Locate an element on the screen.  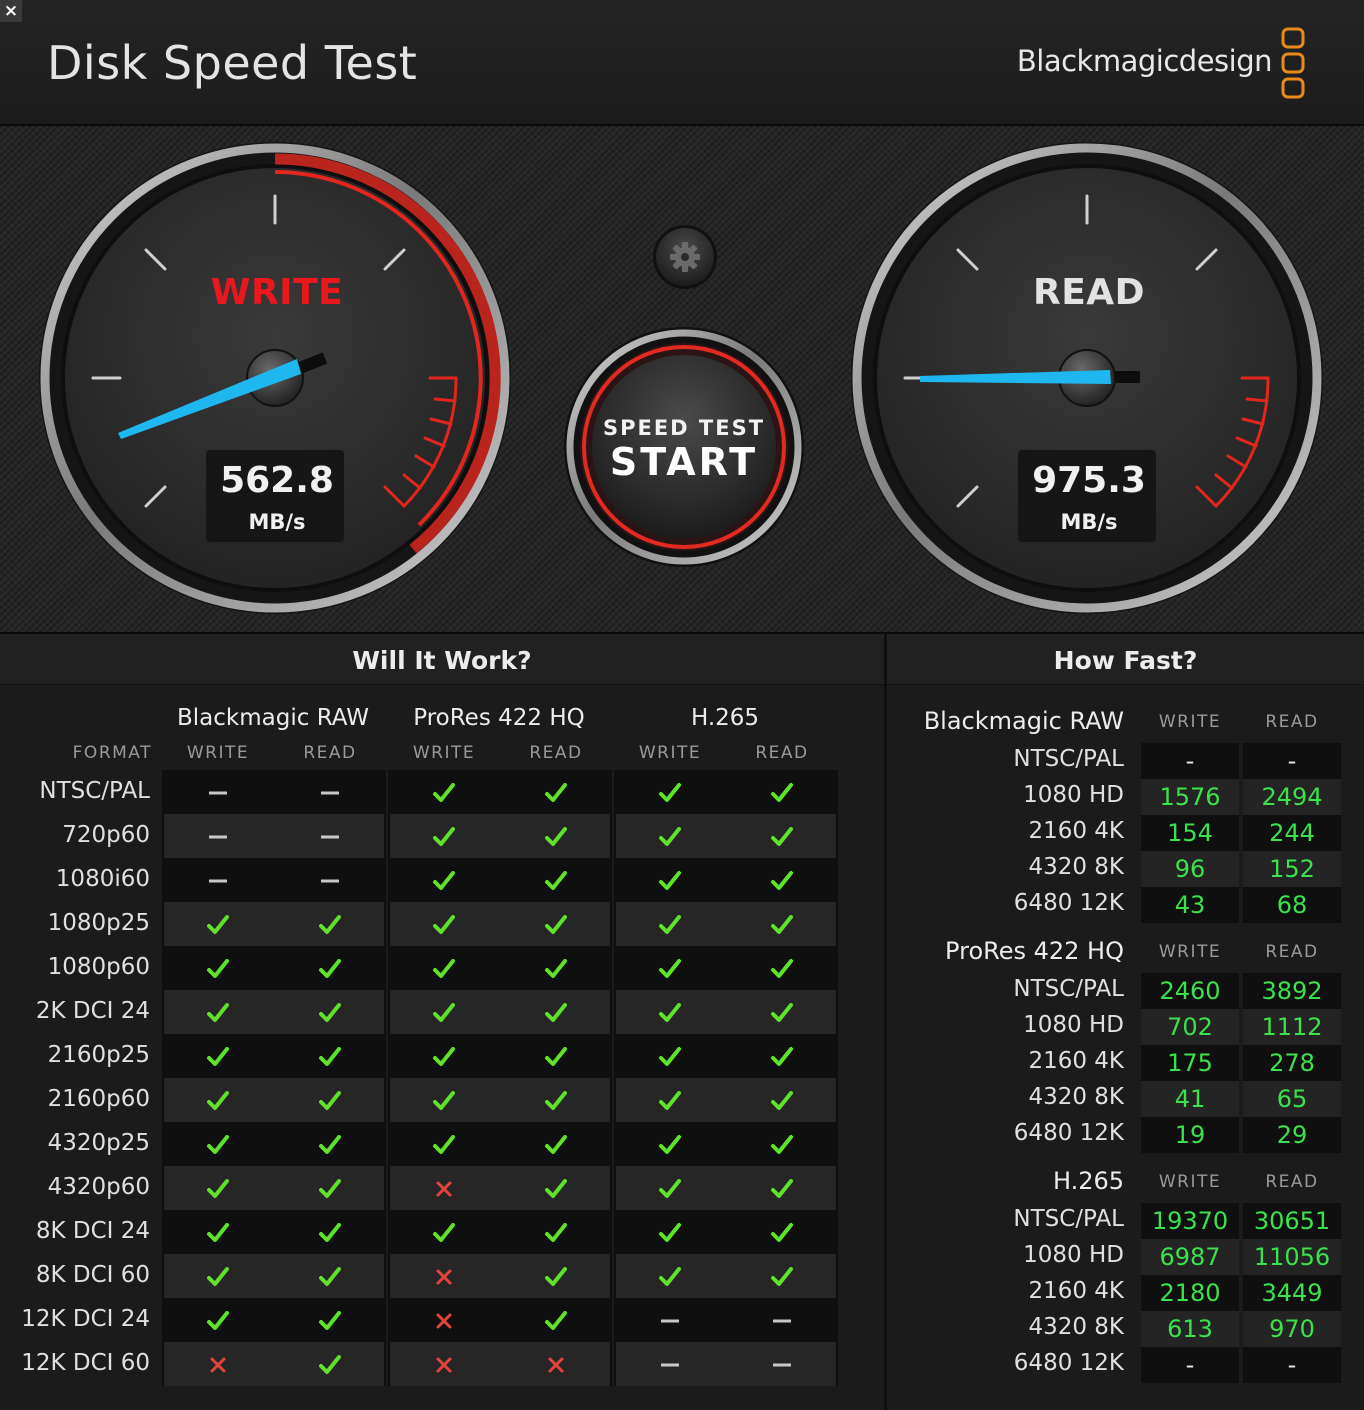
group-header: ProRes 422 HQ is located at coordinates (499, 718).